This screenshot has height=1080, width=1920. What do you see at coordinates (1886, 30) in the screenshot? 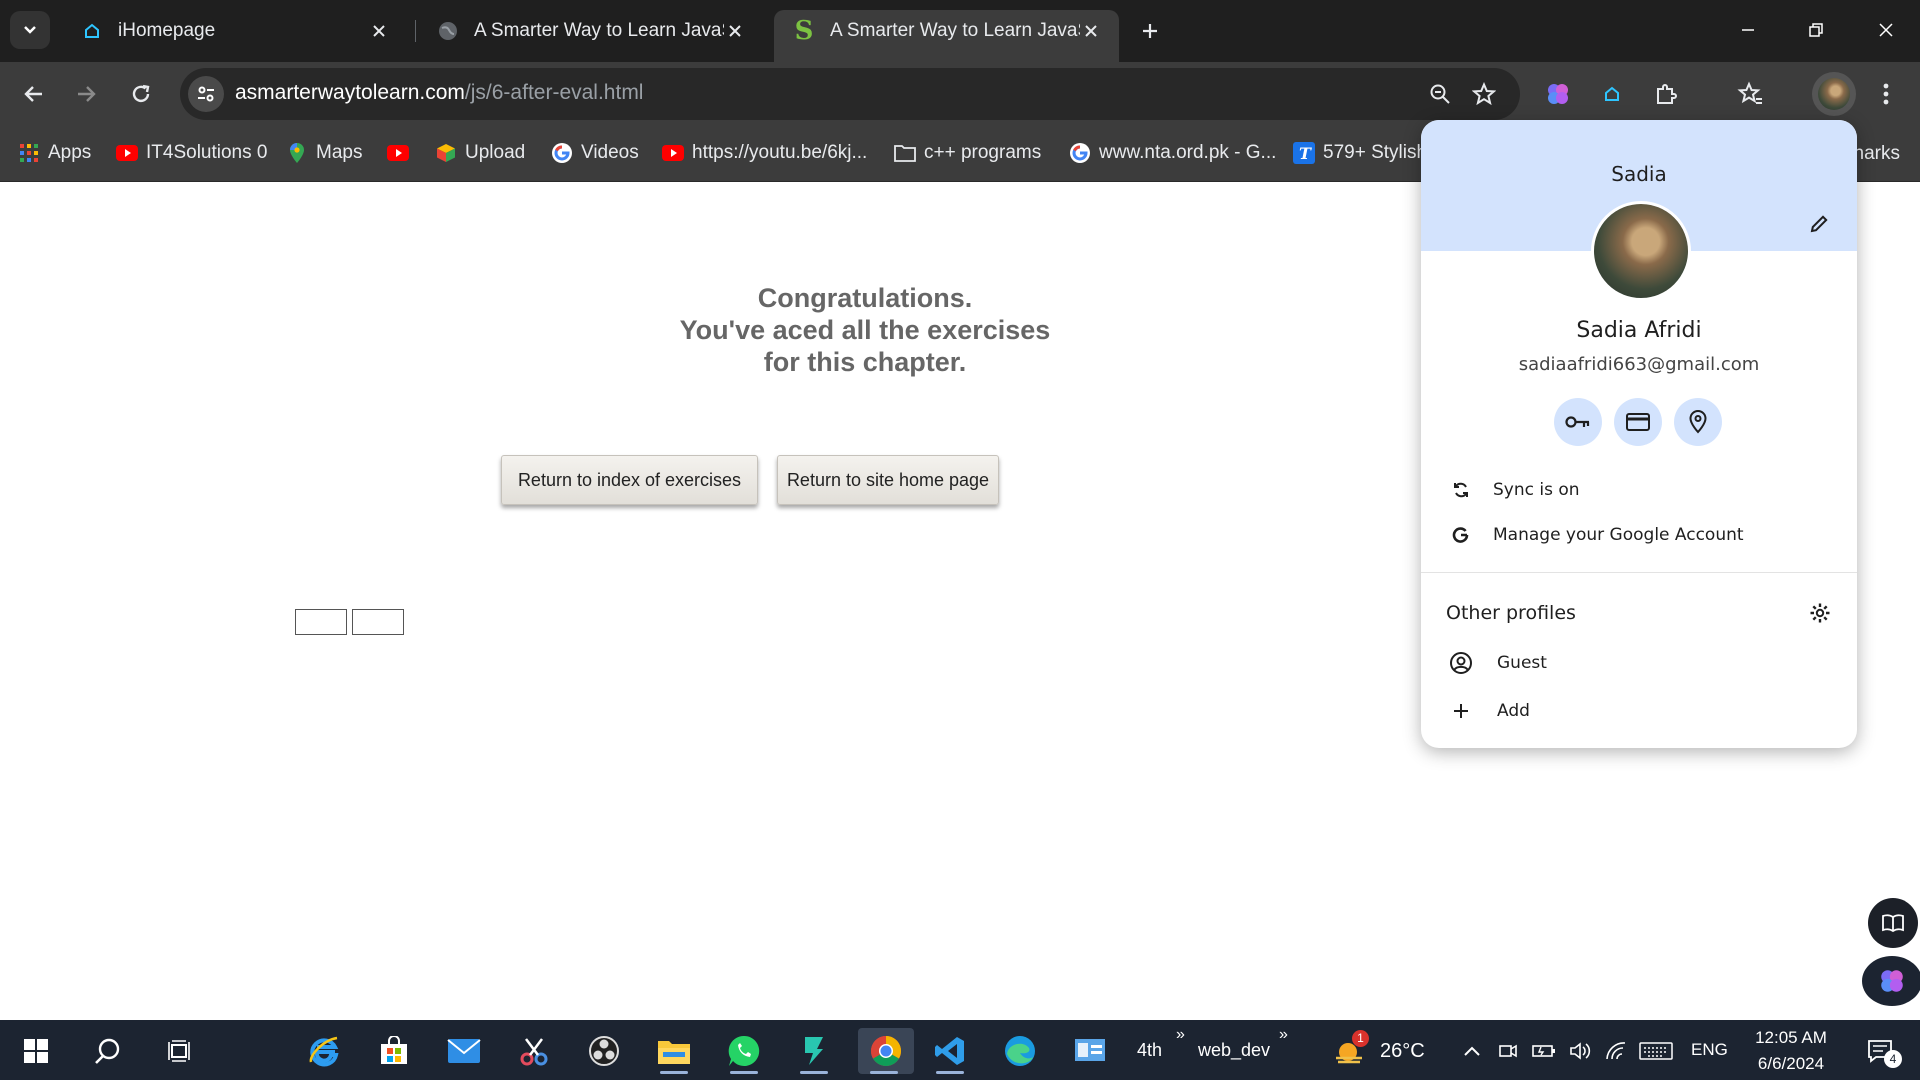
I see `close-window-button` at bounding box center [1886, 30].